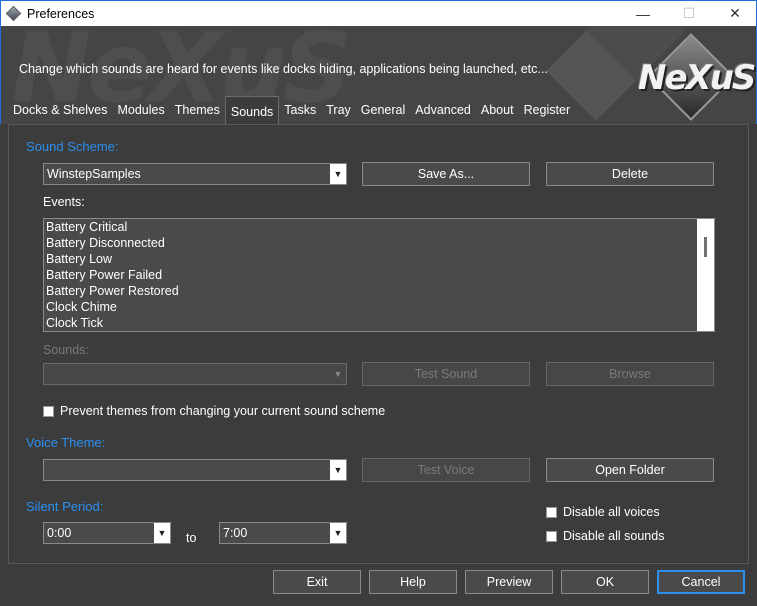 Image resolution: width=757 pixels, height=606 pixels. I want to click on browse-button: Browse, so click(630, 374).